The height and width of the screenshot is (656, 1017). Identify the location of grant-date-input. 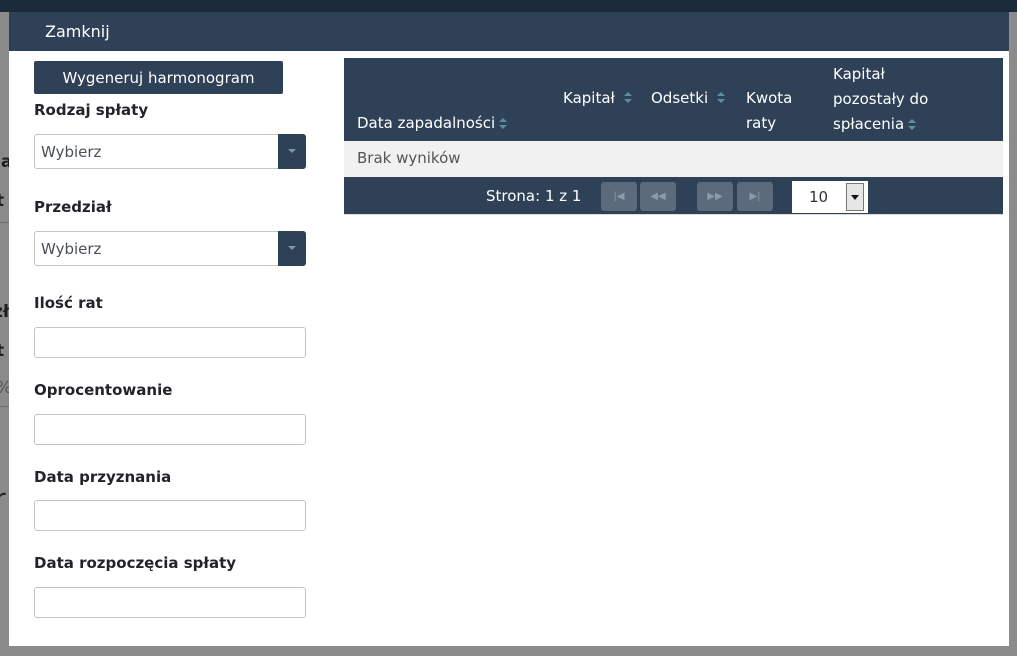
(170, 515).